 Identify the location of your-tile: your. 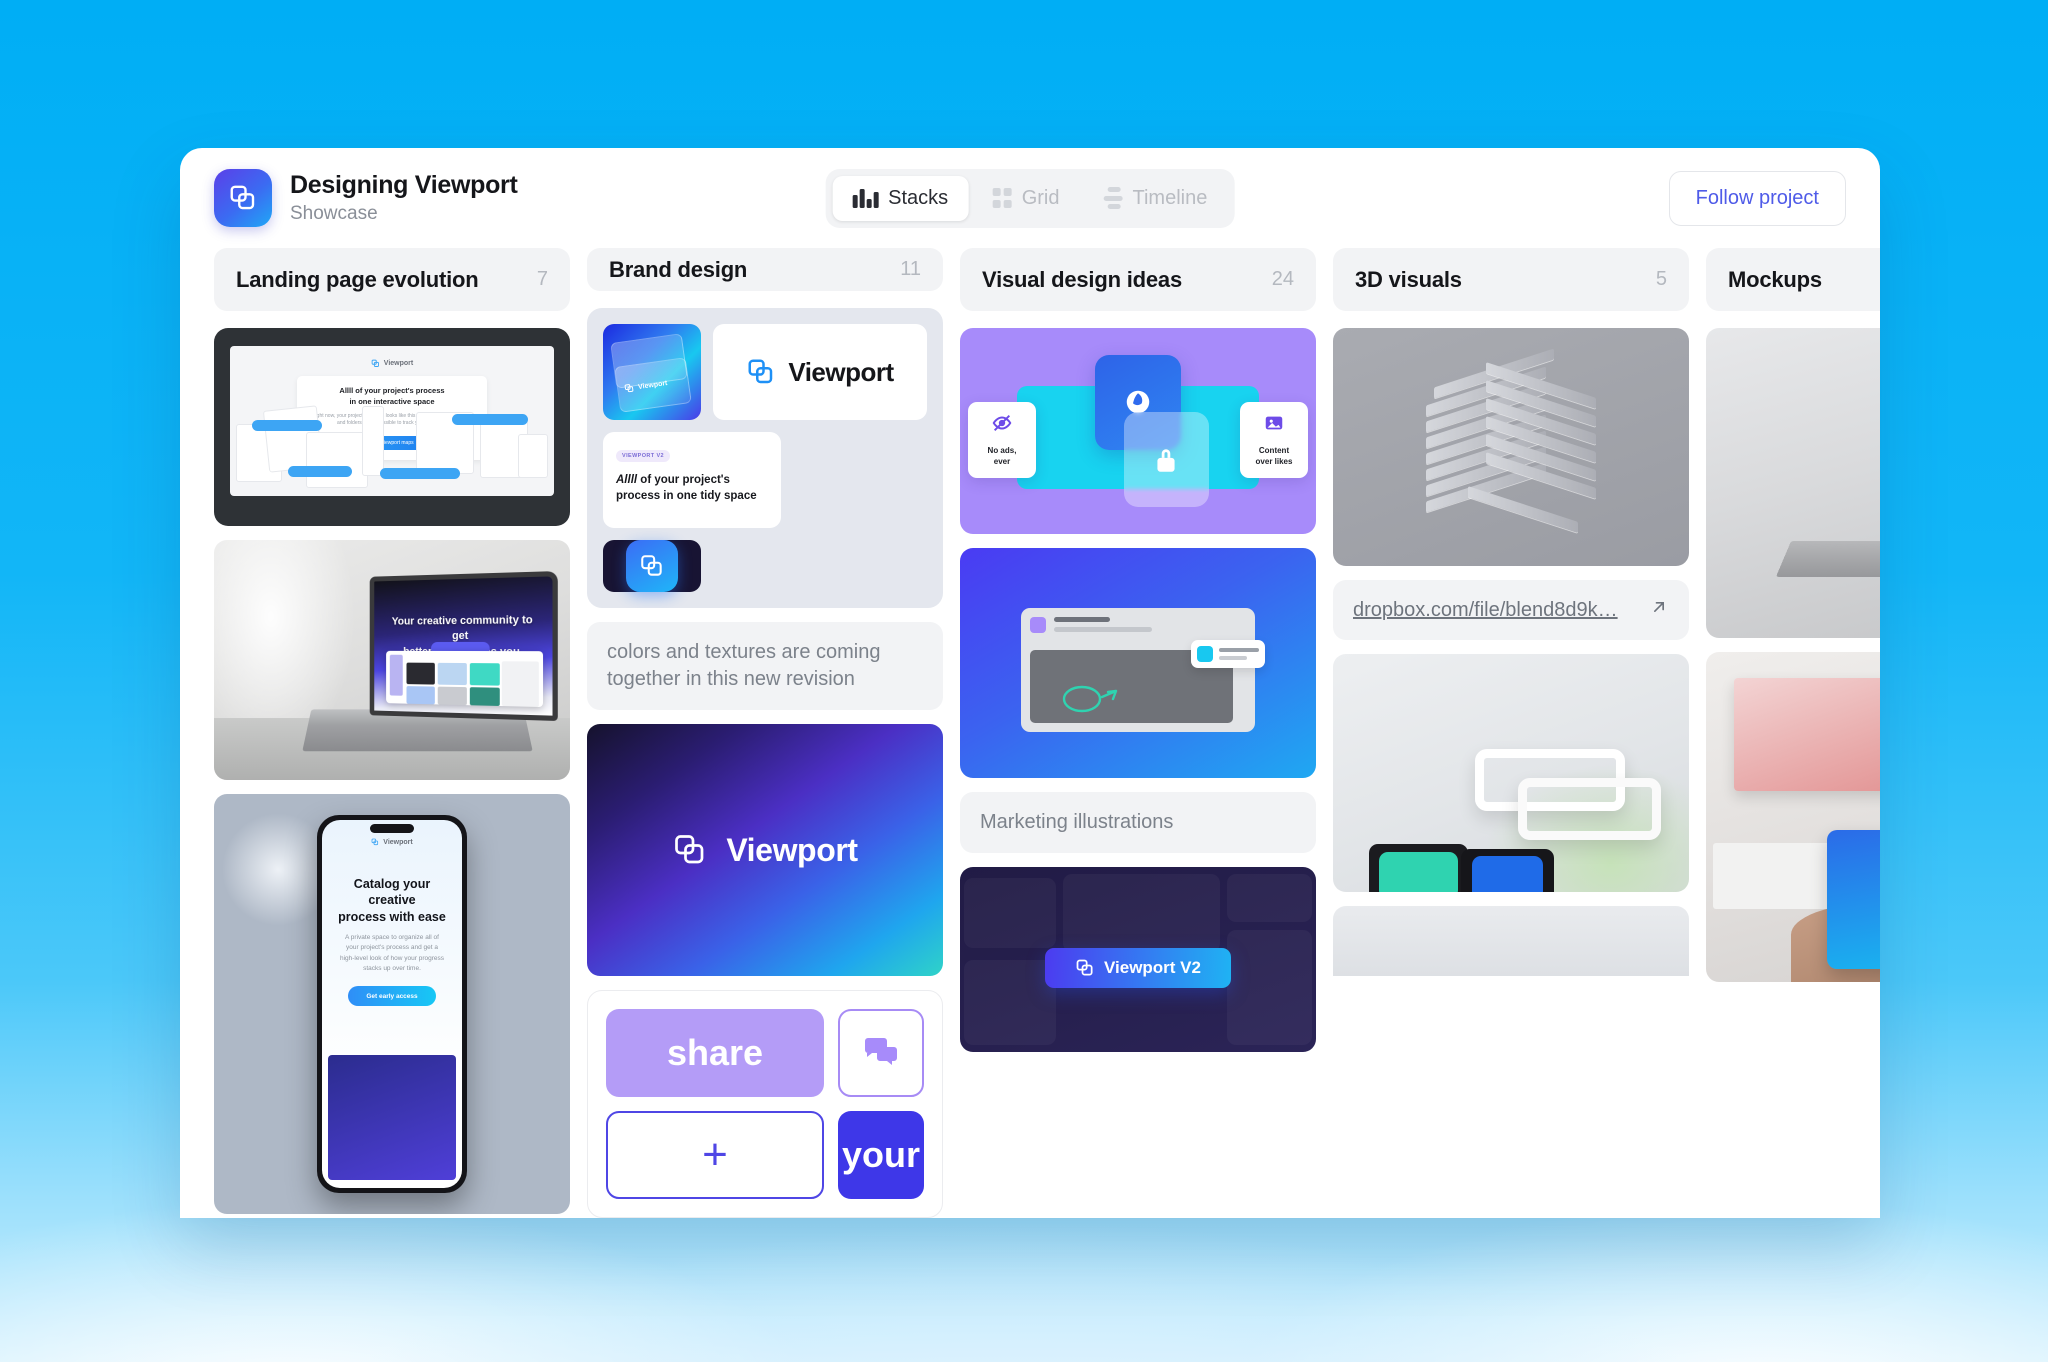
(881, 1155).